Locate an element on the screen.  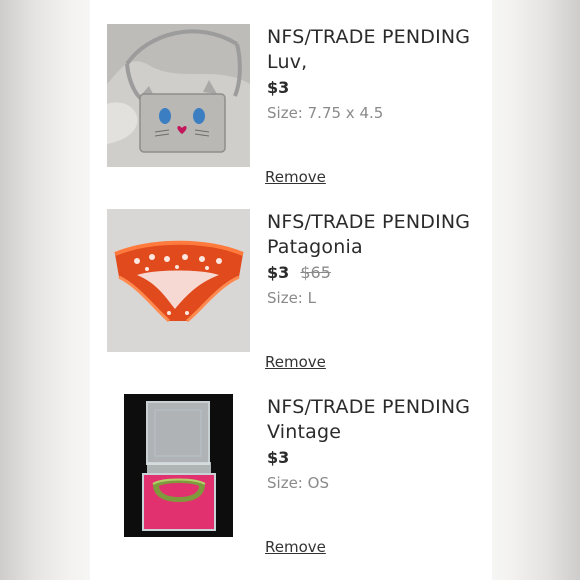
size-row: Size: L is located at coordinates (291, 298).